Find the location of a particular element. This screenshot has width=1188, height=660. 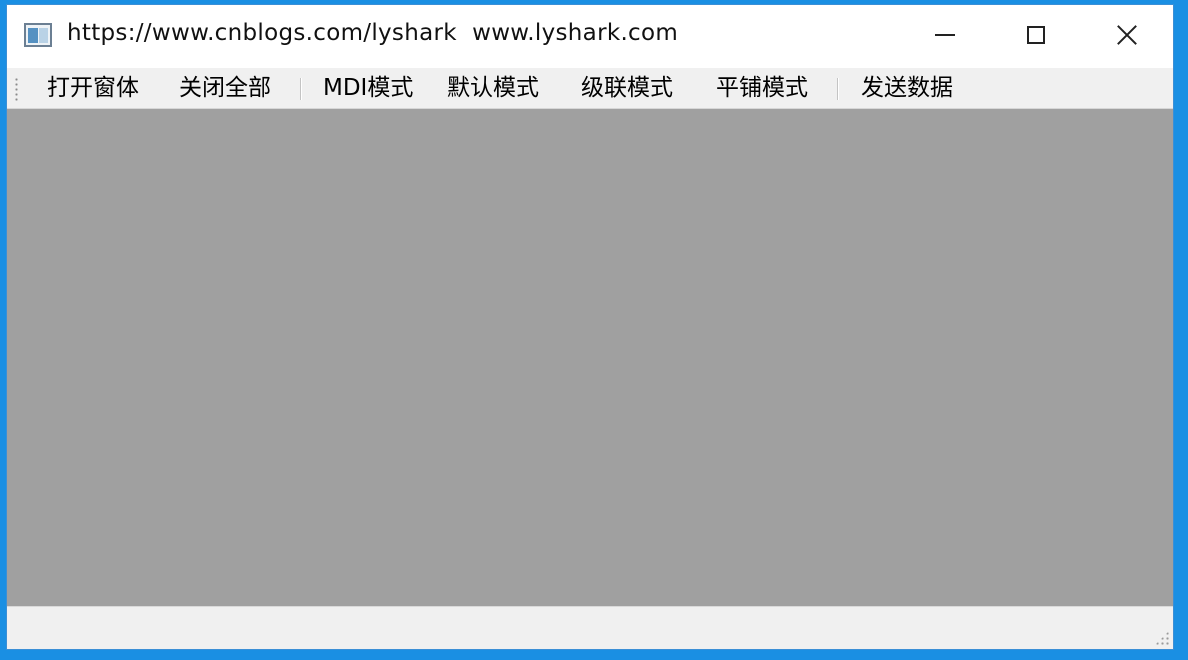

maximize-button is located at coordinates (1036, 35).